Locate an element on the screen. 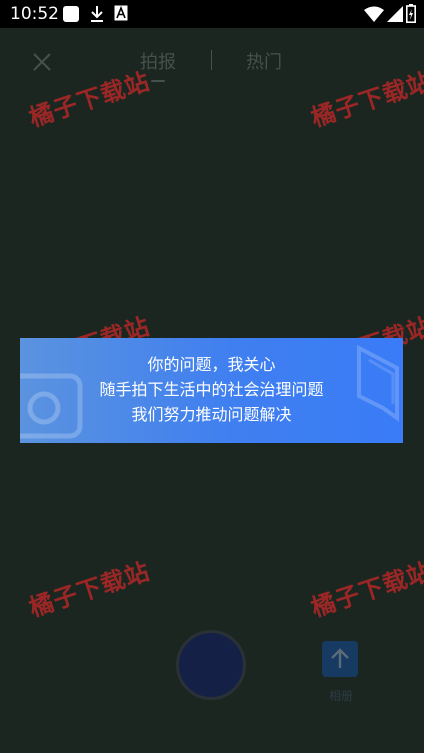 The height and width of the screenshot is (753, 424). status-bar: 10:52 is located at coordinates (212, 14).